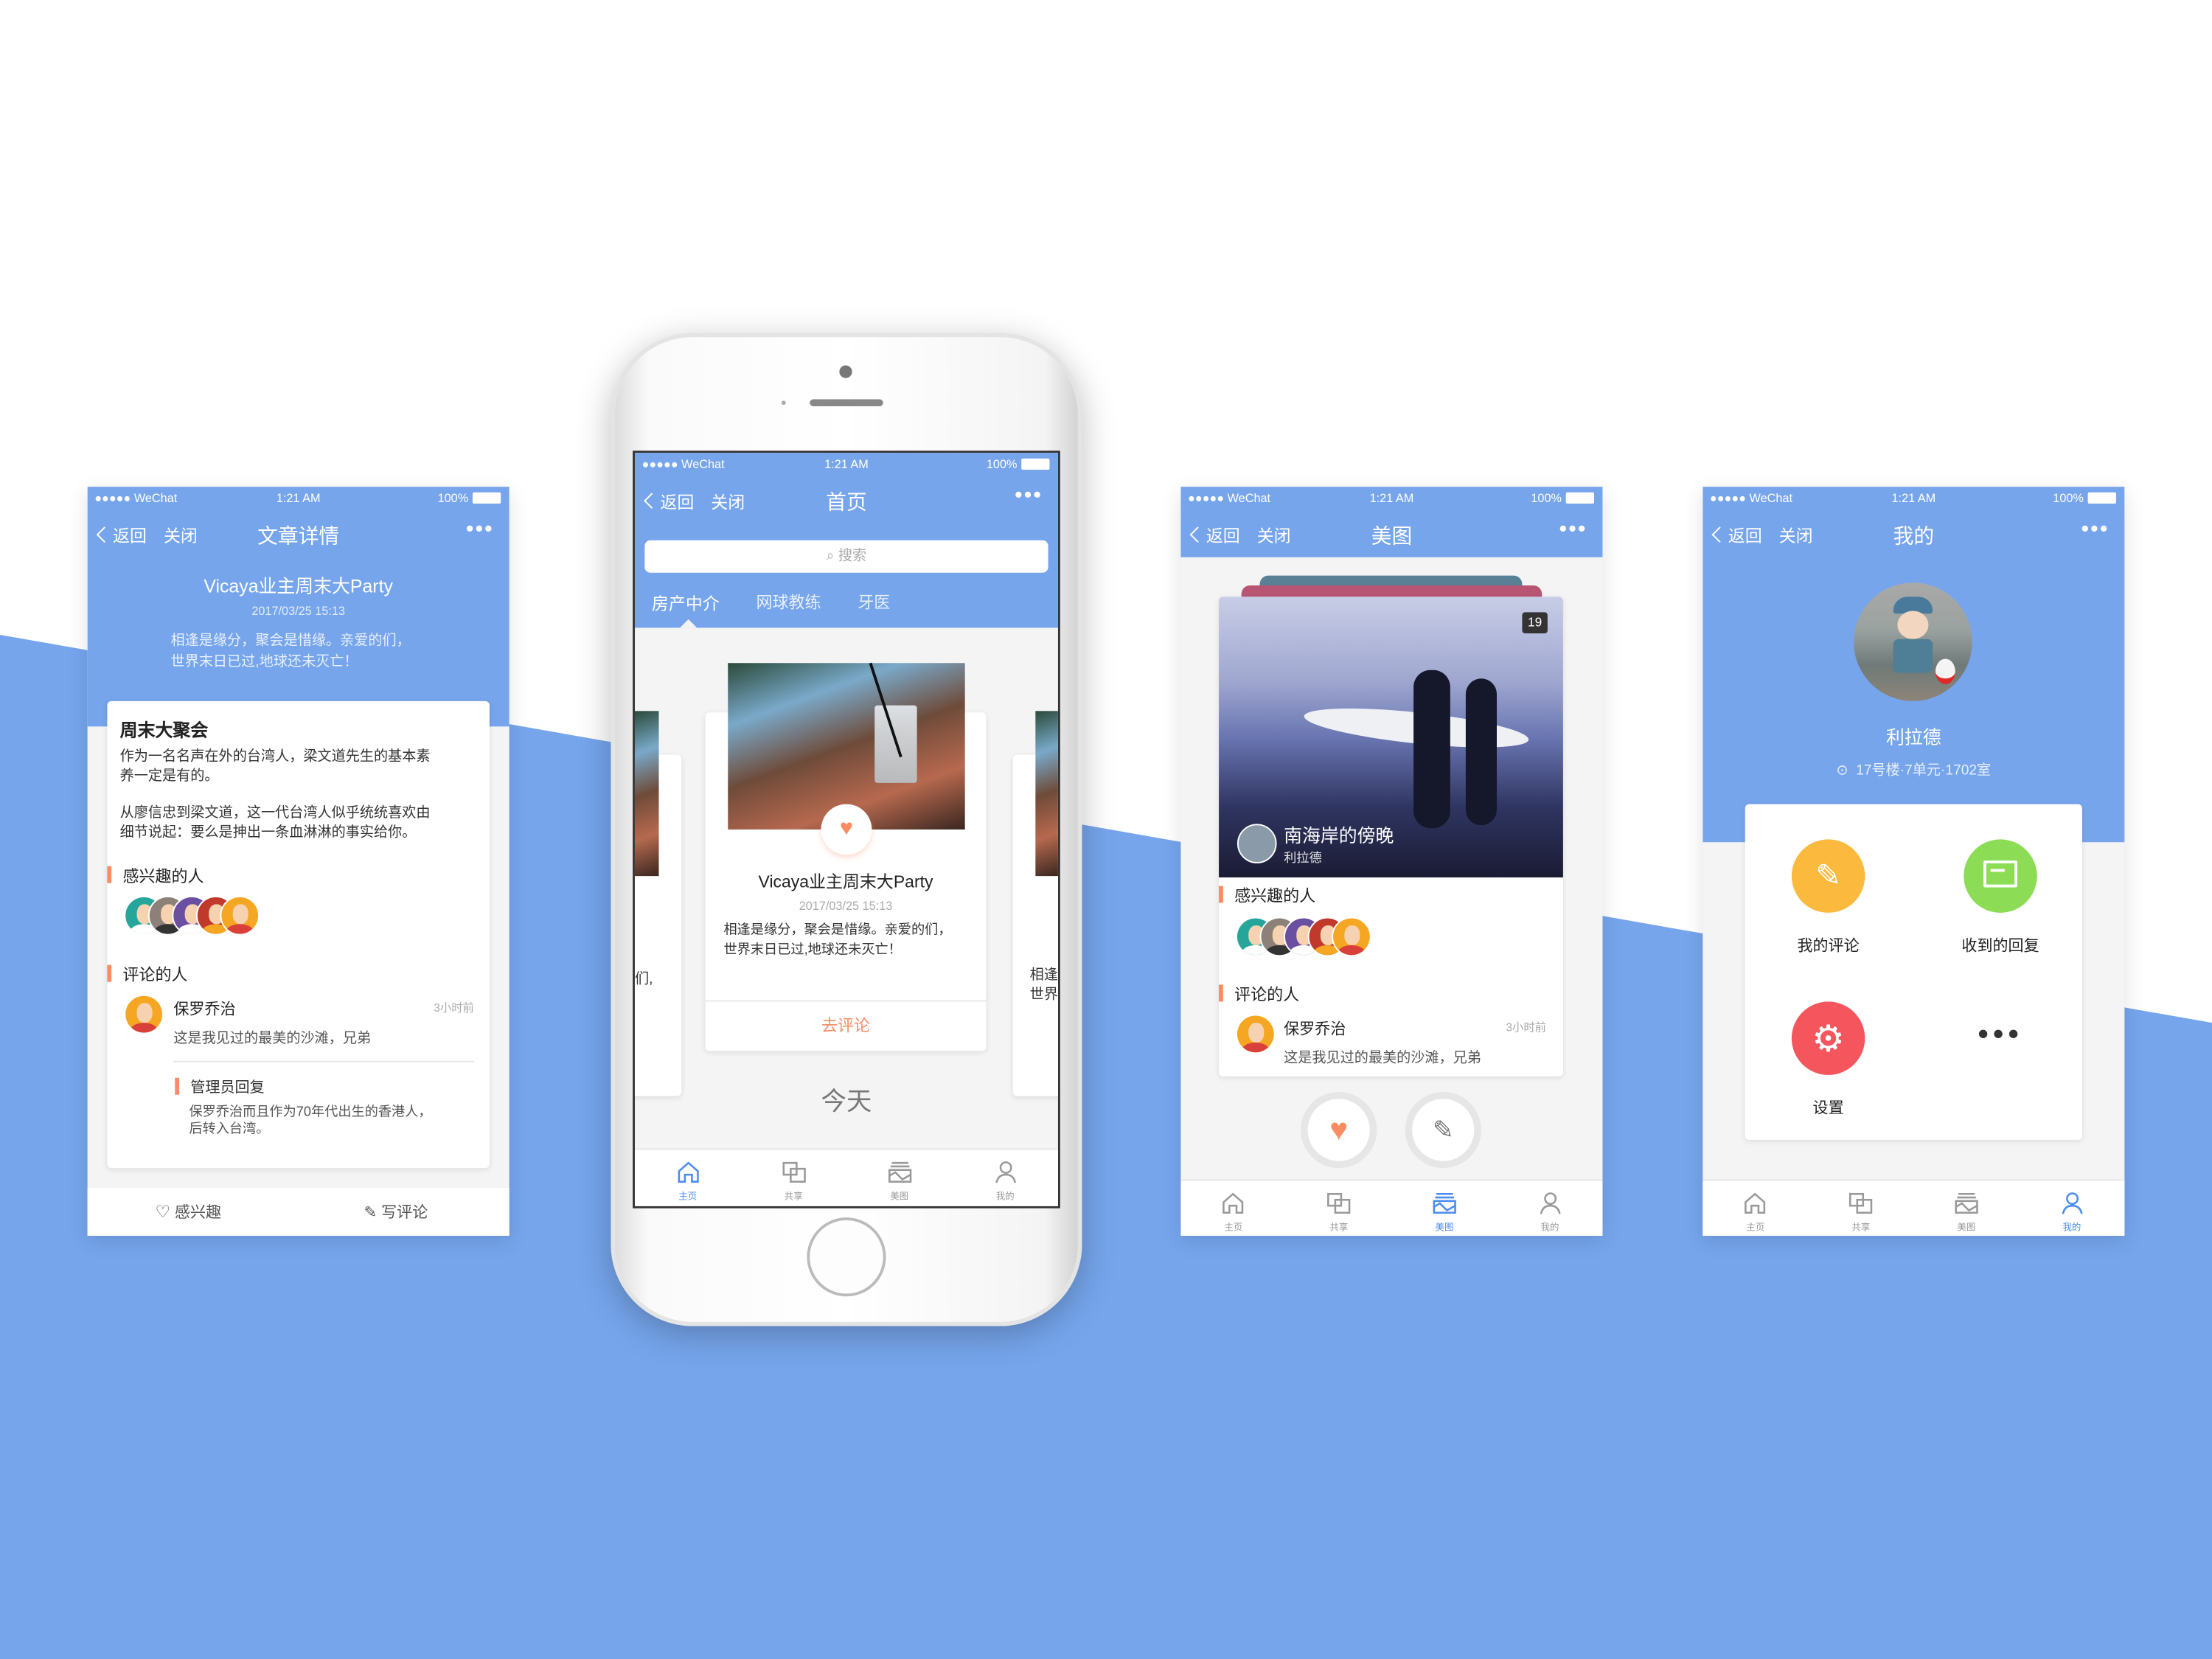 The image size is (2212, 1659). What do you see at coordinates (846, 1102) in the screenshot?
I see `section-today: 今天` at bounding box center [846, 1102].